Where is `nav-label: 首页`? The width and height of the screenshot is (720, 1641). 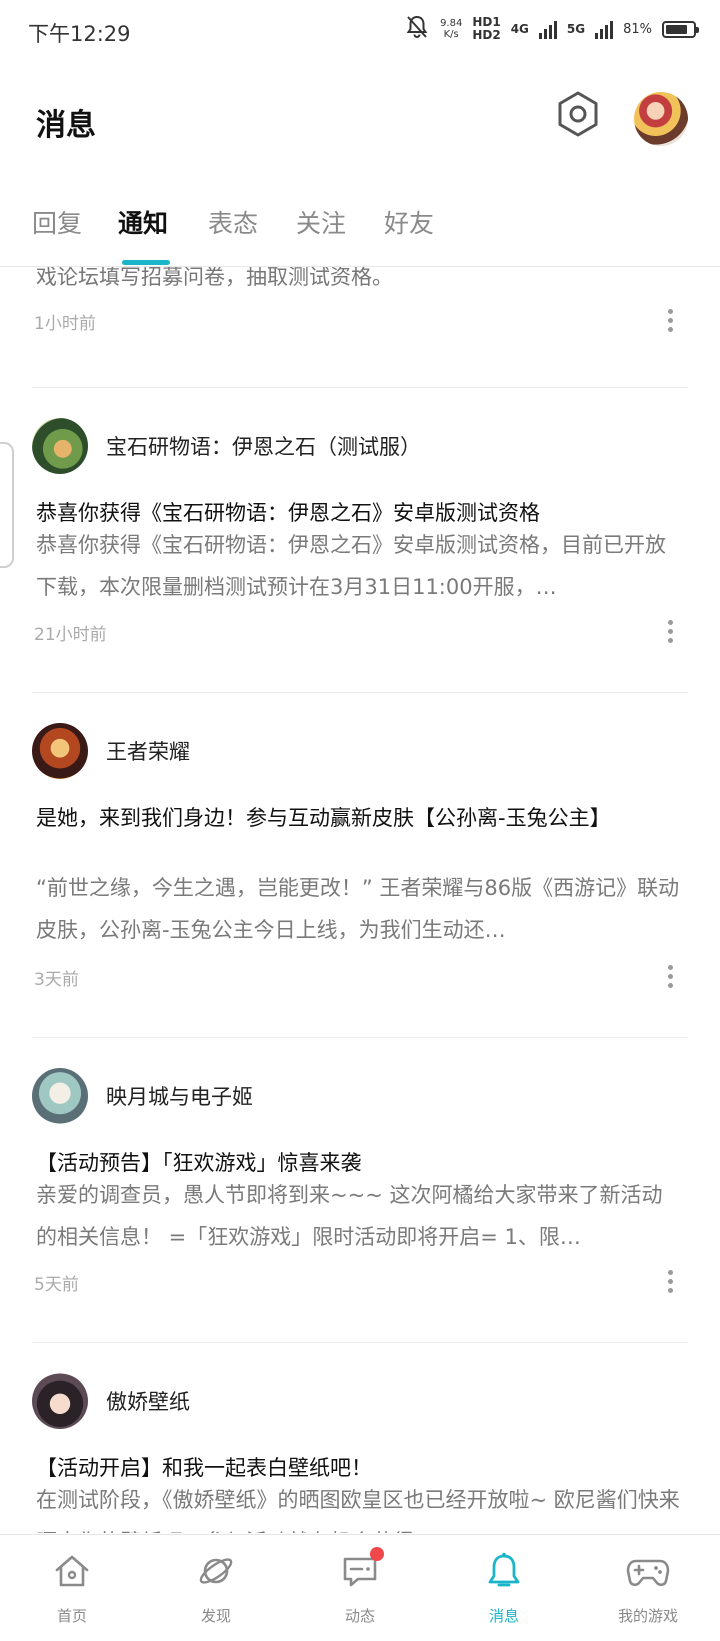
nav-label: 首页 is located at coordinates (71, 1616).